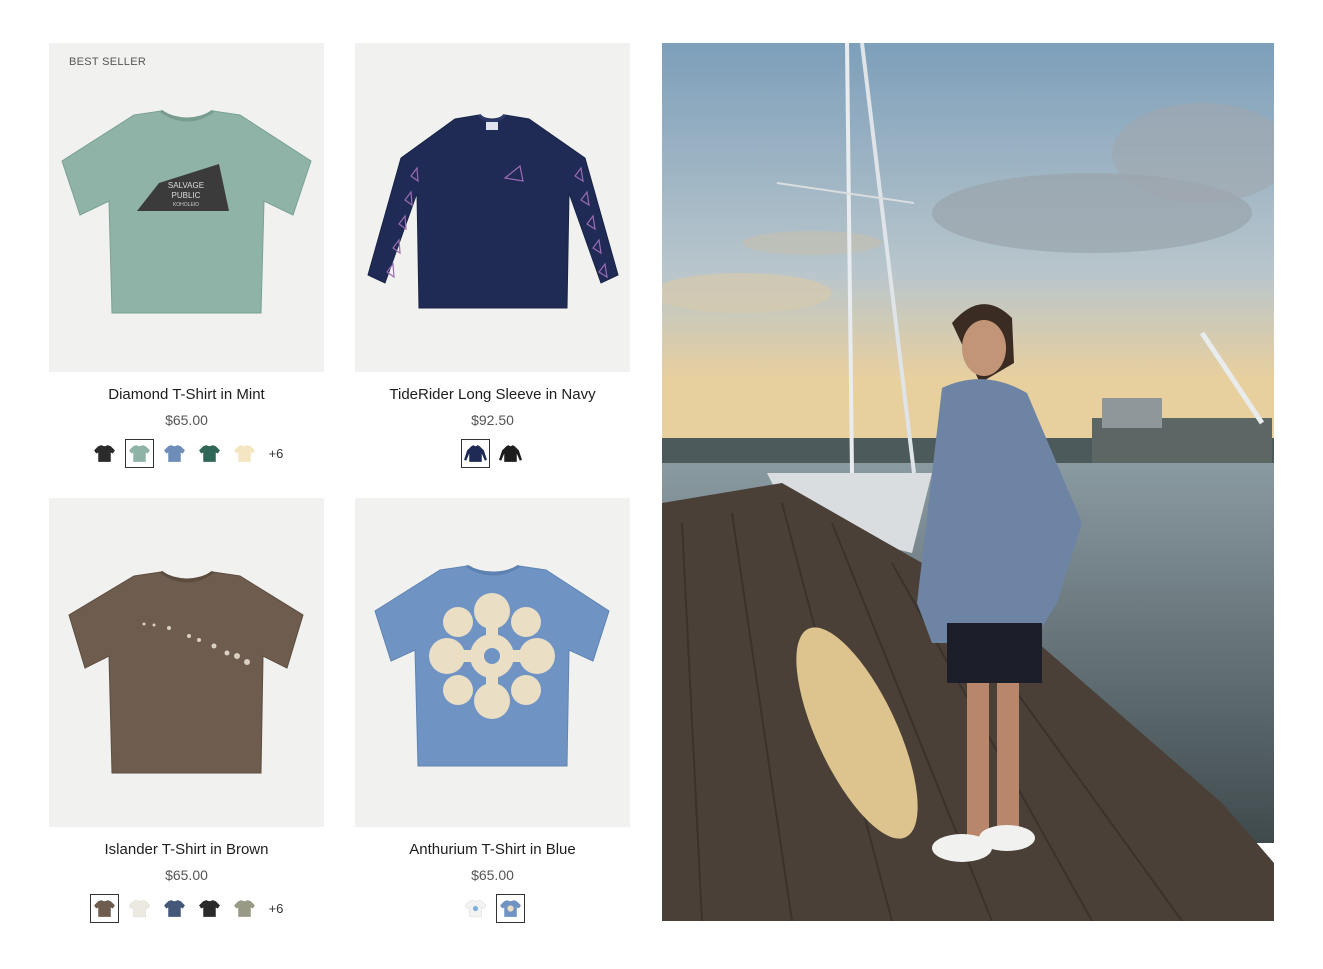  I want to click on product-title: Anthurium T-Shirt in Blue, so click(492, 850).